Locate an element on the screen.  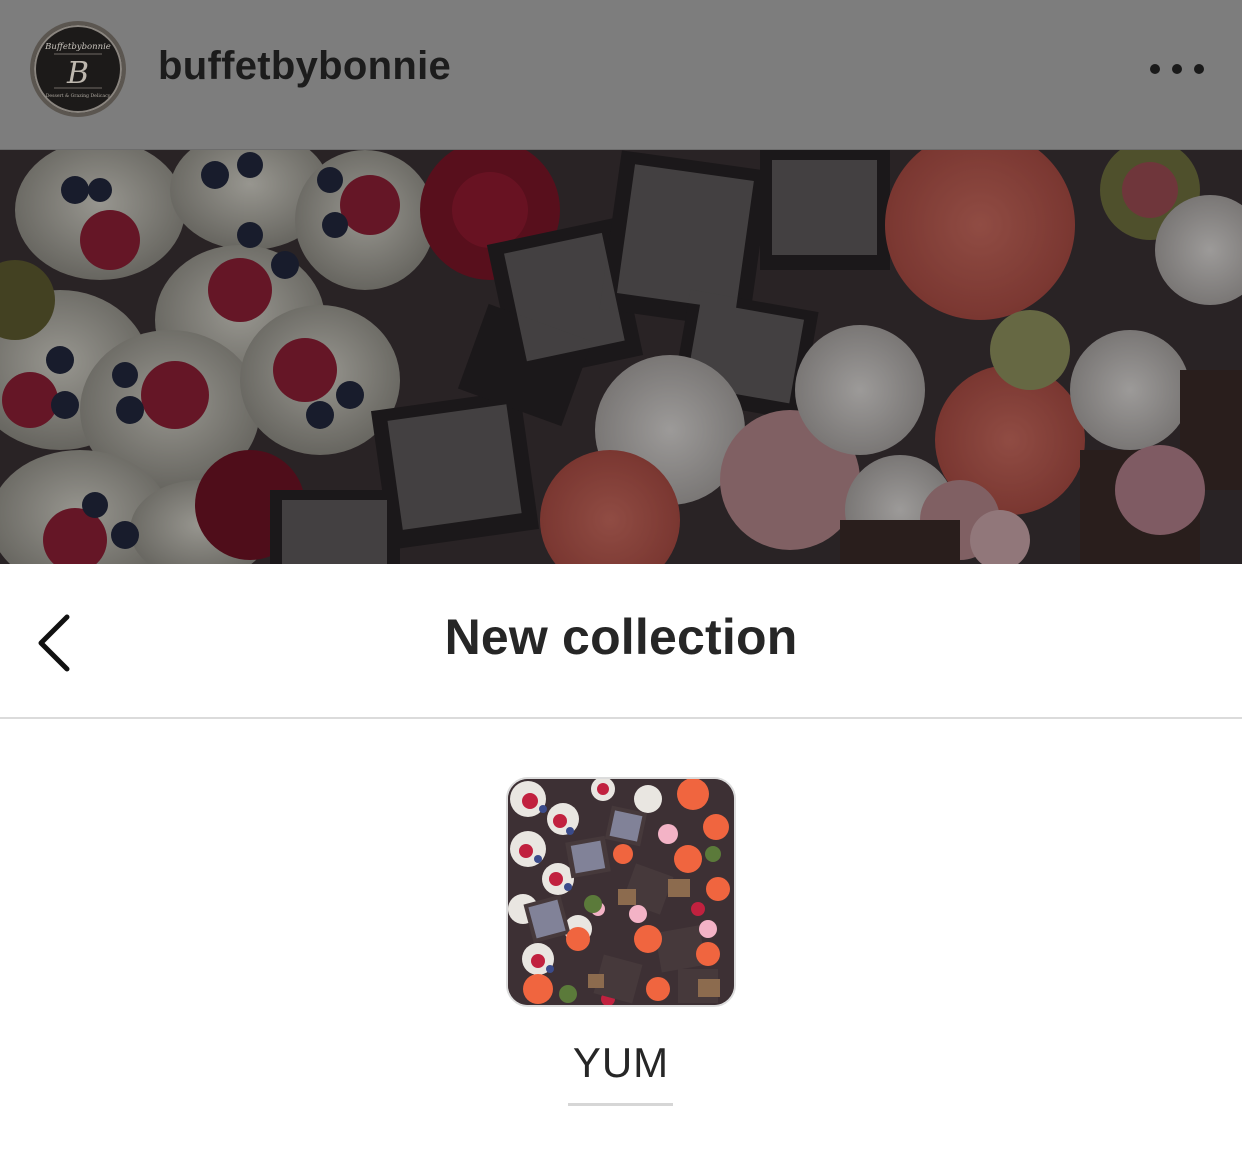
svg-text: Dessert & Grazing Delicacy is located at coordinates (78, 96).